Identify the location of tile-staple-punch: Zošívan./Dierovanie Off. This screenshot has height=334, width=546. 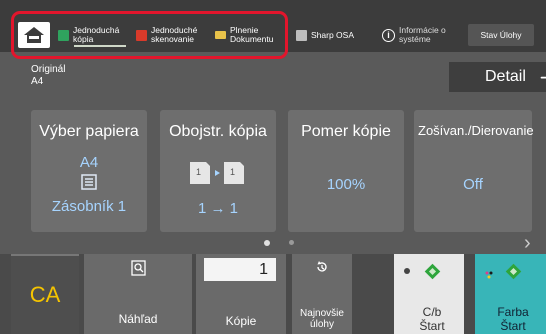
(474, 171).